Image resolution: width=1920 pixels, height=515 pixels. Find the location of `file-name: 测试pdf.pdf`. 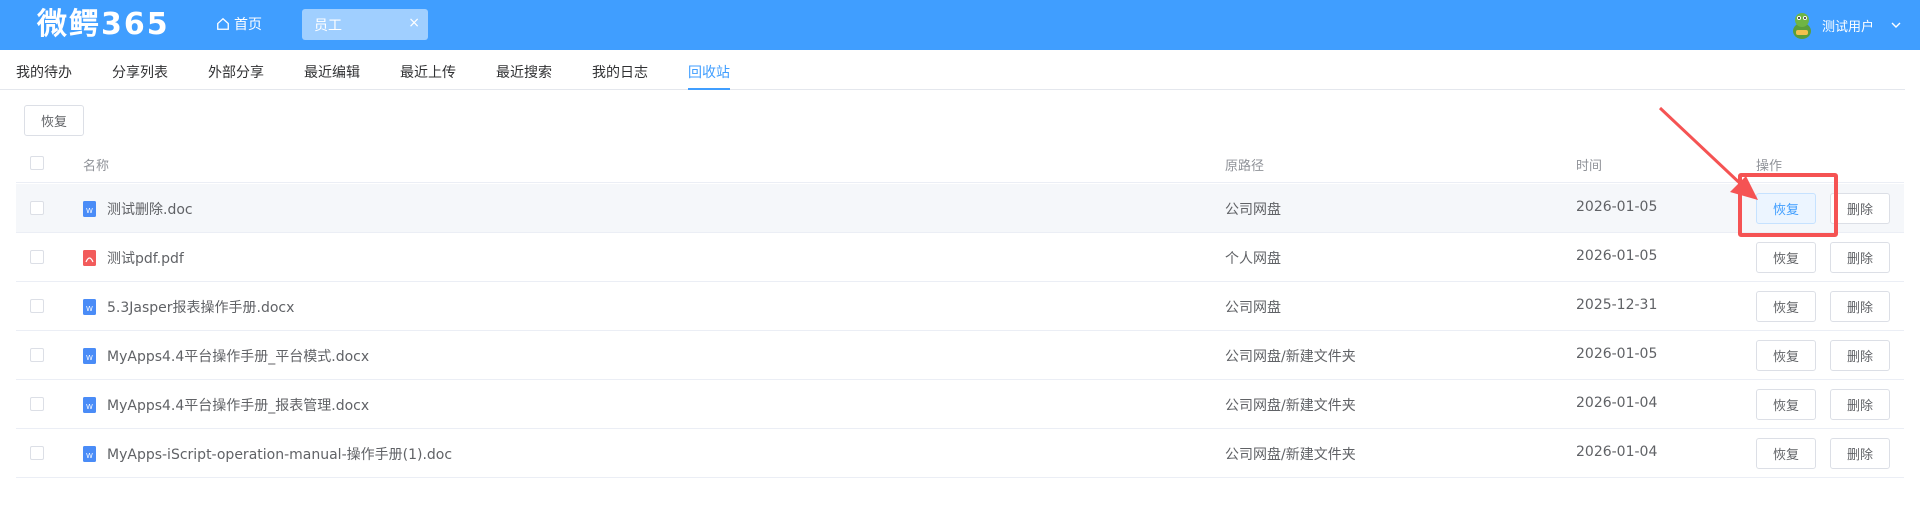

file-name: 测试pdf.pdf is located at coordinates (145, 259).